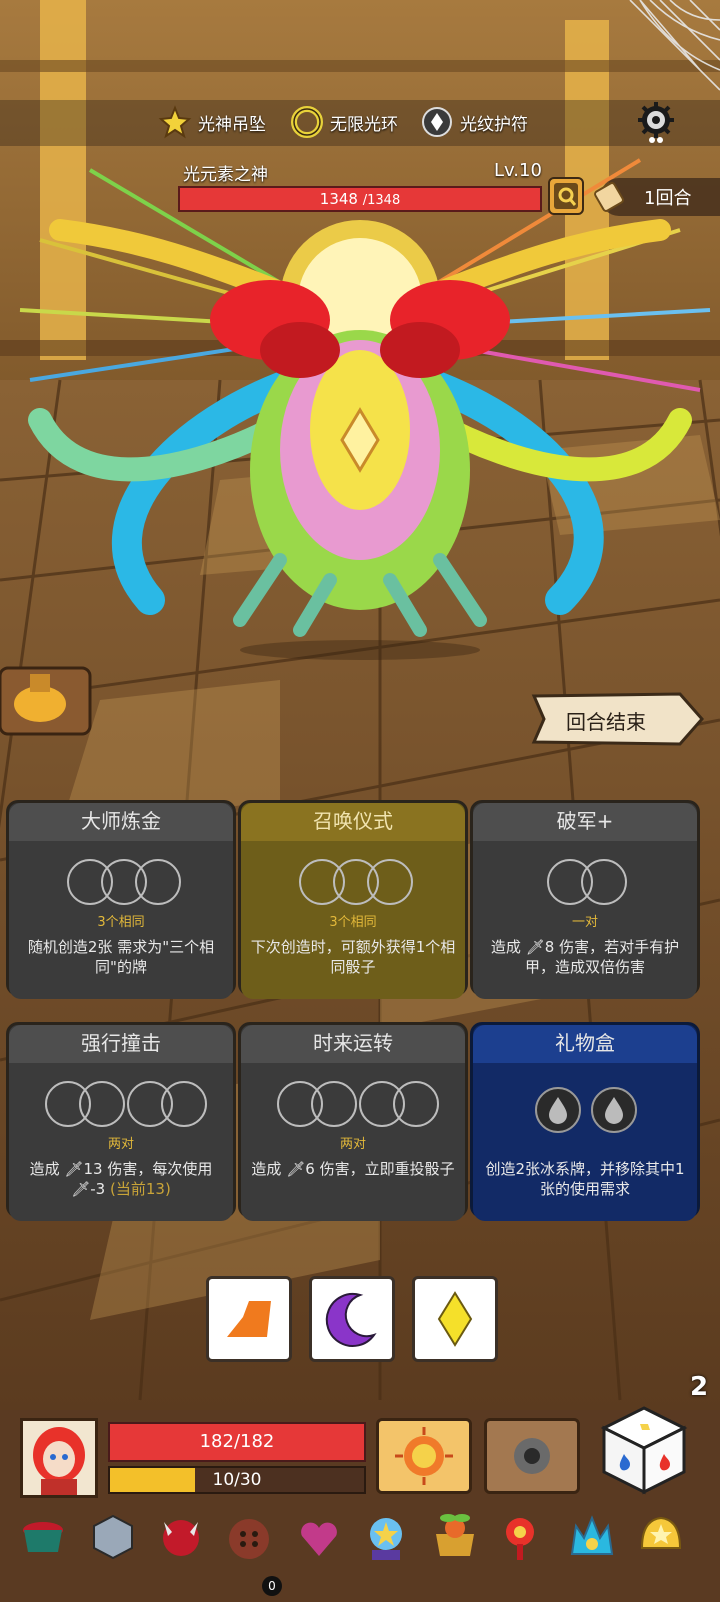 The height and width of the screenshot is (1602, 720). I want to click on skill-card: 召唤仪式 3个相同 下次创造时，可额外获得1个相同骰子, so click(353, 899).